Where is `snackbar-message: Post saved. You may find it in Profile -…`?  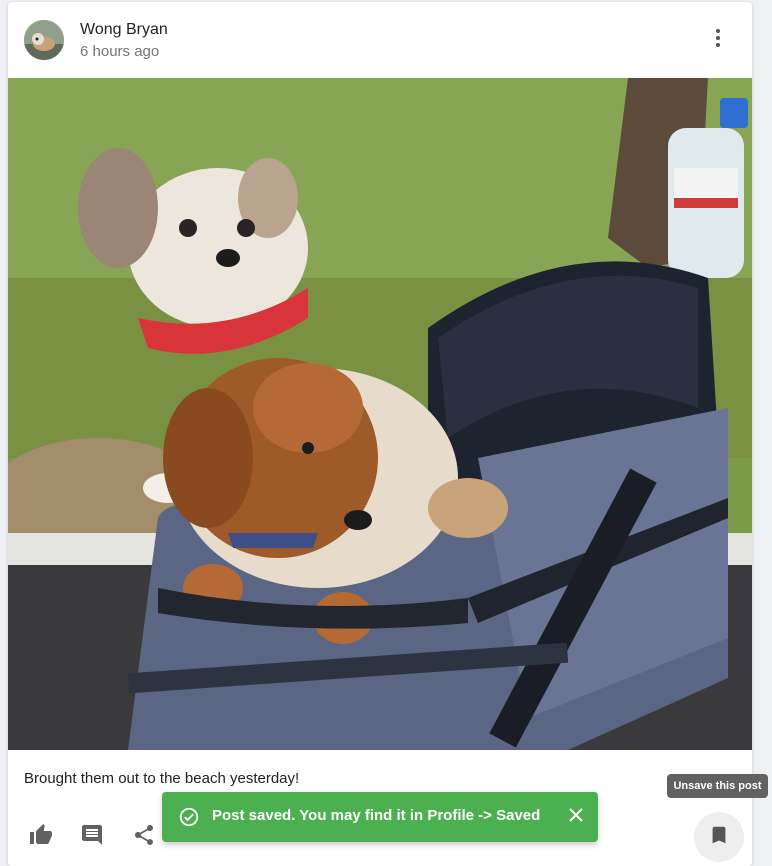 snackbar-message: Post saved. You may find it in Profile -… is located at coordinates (376, 815).